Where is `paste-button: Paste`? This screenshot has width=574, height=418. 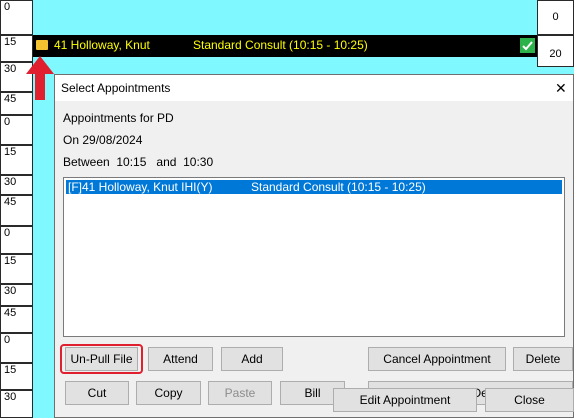 paste-button: Paste is located at coordinates (240, 393).